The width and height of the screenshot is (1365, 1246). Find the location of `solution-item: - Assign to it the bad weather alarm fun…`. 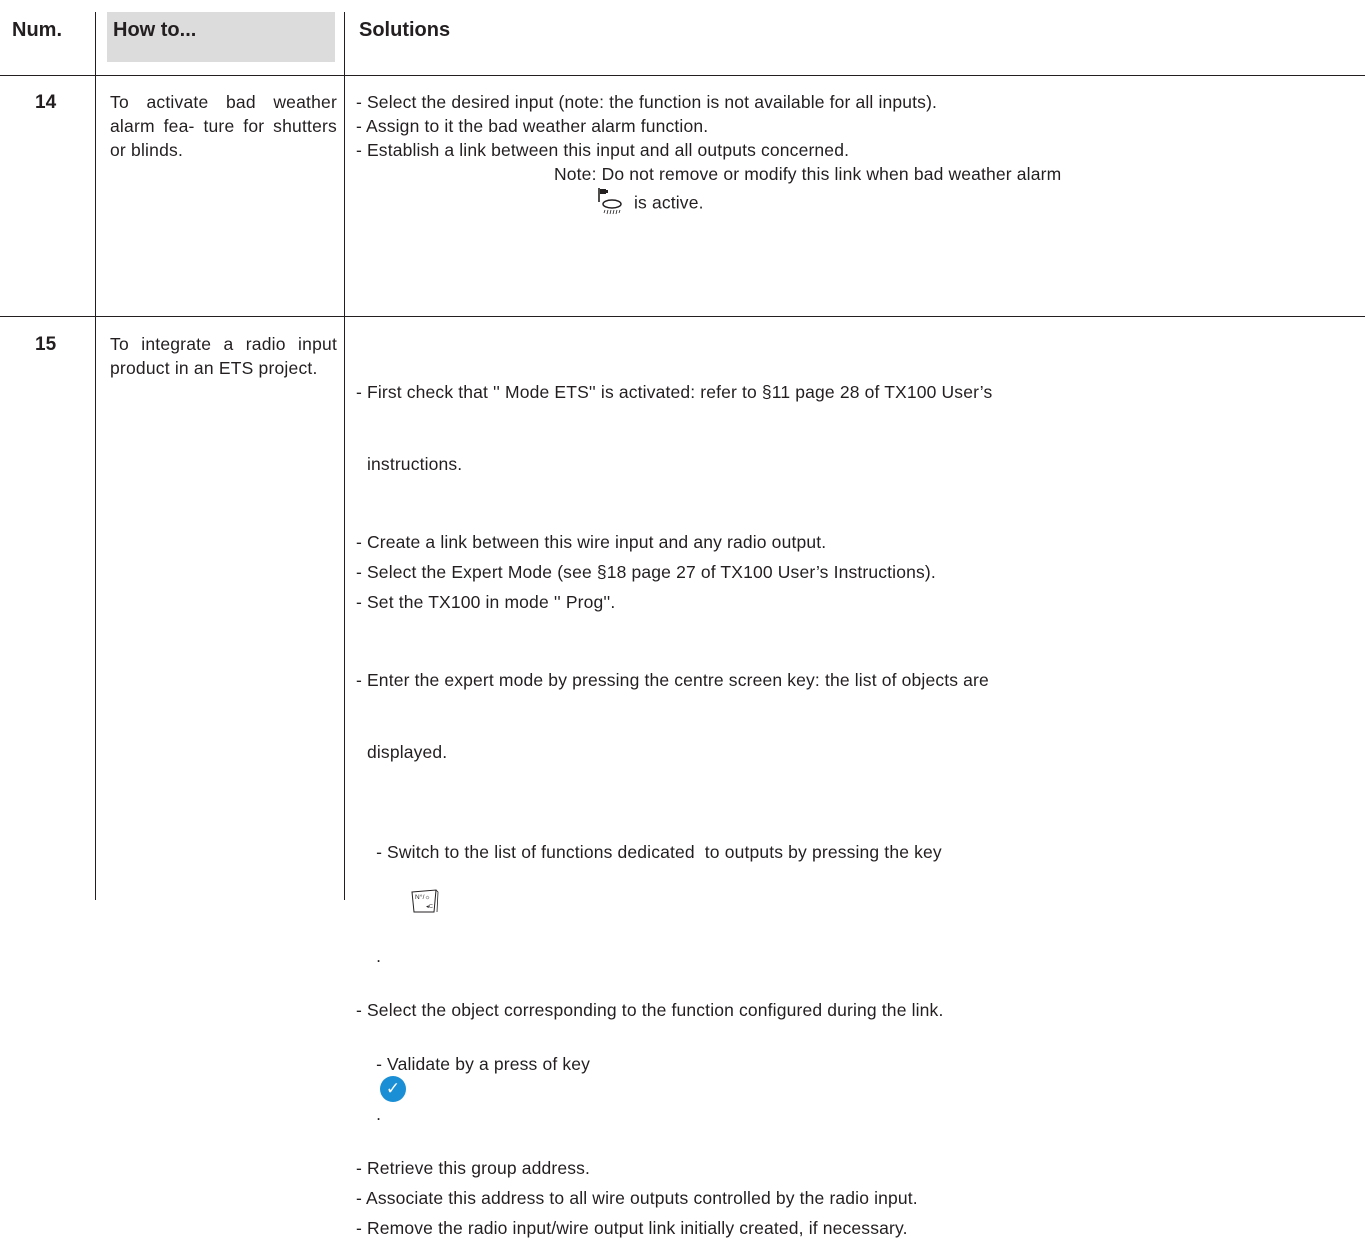

solution-item: - Assign to it the bad weather alarm fun… is located at coordinates (532, 126).